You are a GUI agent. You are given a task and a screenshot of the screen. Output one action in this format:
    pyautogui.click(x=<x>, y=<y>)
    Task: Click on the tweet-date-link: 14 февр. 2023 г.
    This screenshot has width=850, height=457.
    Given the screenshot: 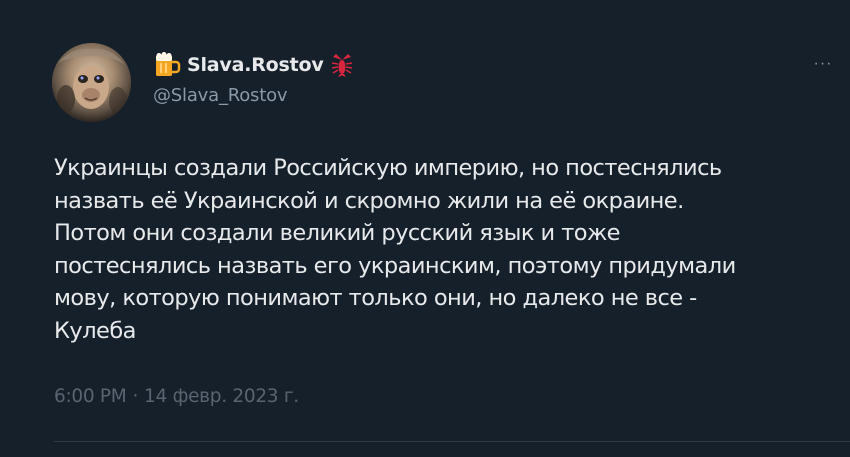 What is the action you would take?
    pyautogui.click(x=221, y=396)
    